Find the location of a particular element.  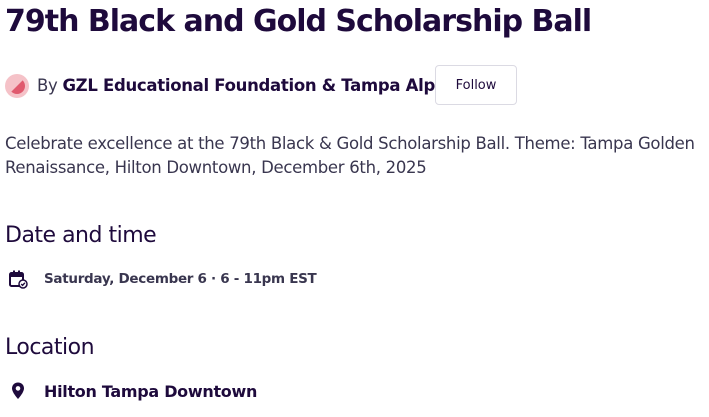

map-pin-icon is located at coordinates (18, 390).